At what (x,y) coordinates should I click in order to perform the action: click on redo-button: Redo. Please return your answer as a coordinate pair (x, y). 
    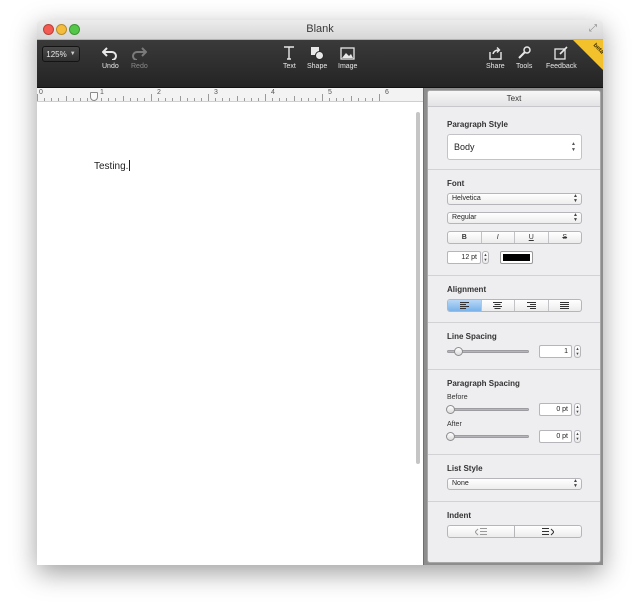
    Looking at the image, I should click on (139, 56).